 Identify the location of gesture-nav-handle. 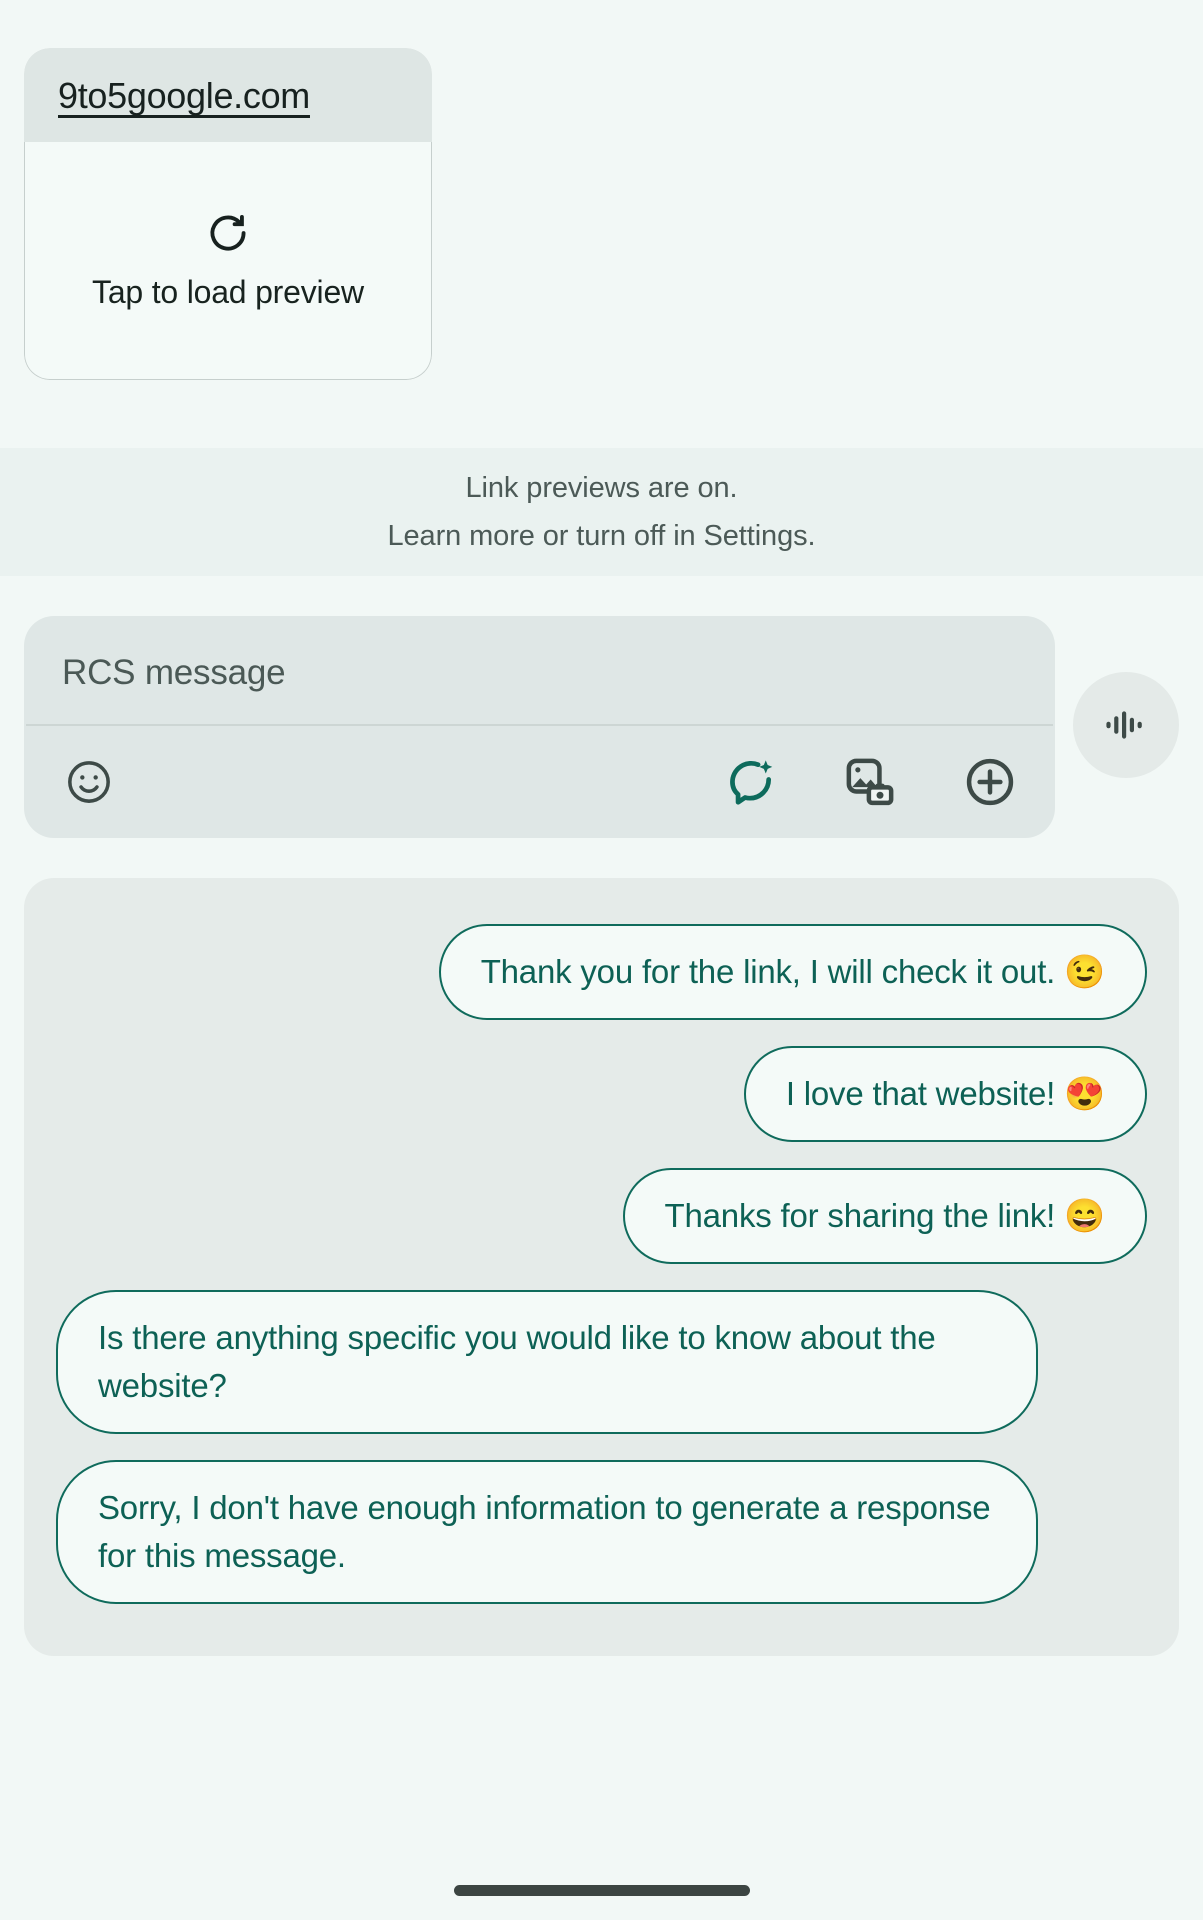
(601, 1890).